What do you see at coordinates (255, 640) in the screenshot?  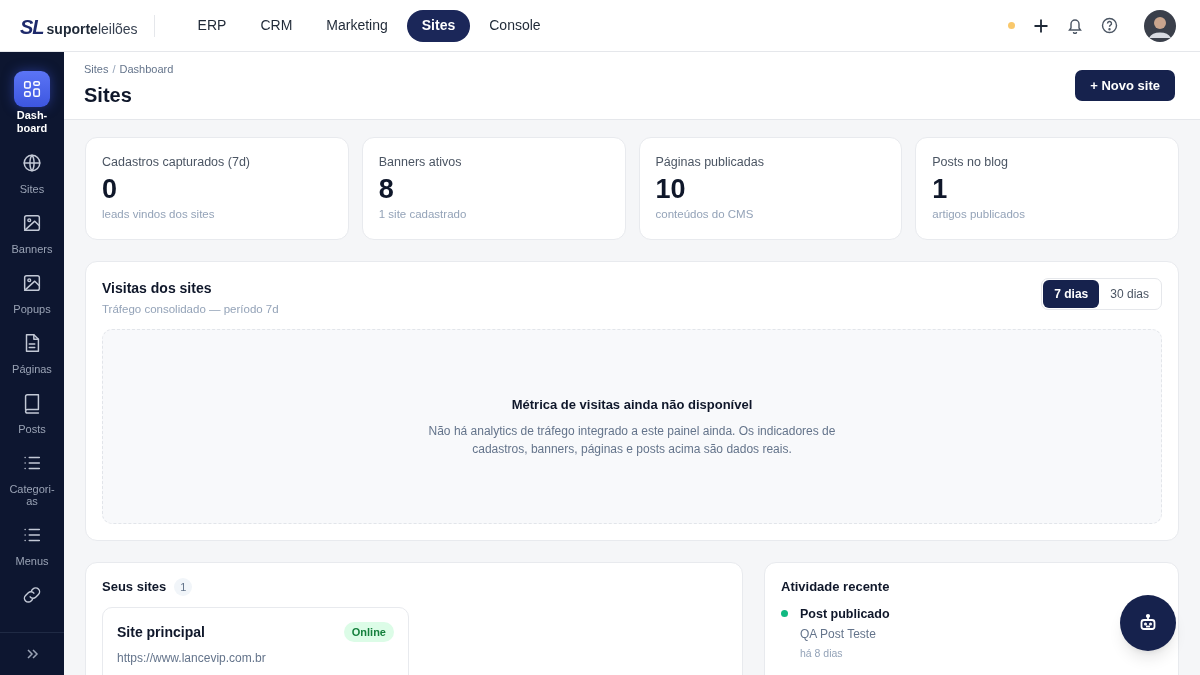 I see `site-card: Site principal Online https://www.lancevip.com.br` at bounding box center [255, 640].